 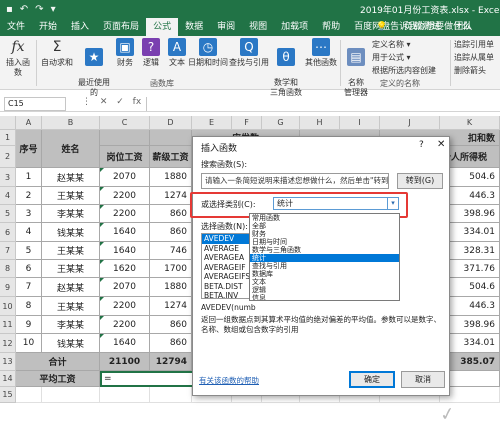 What do you see at coordinates (372, 379) in the screenshot?
I see `ok-button: 确定` at bounding box center [372, 379].